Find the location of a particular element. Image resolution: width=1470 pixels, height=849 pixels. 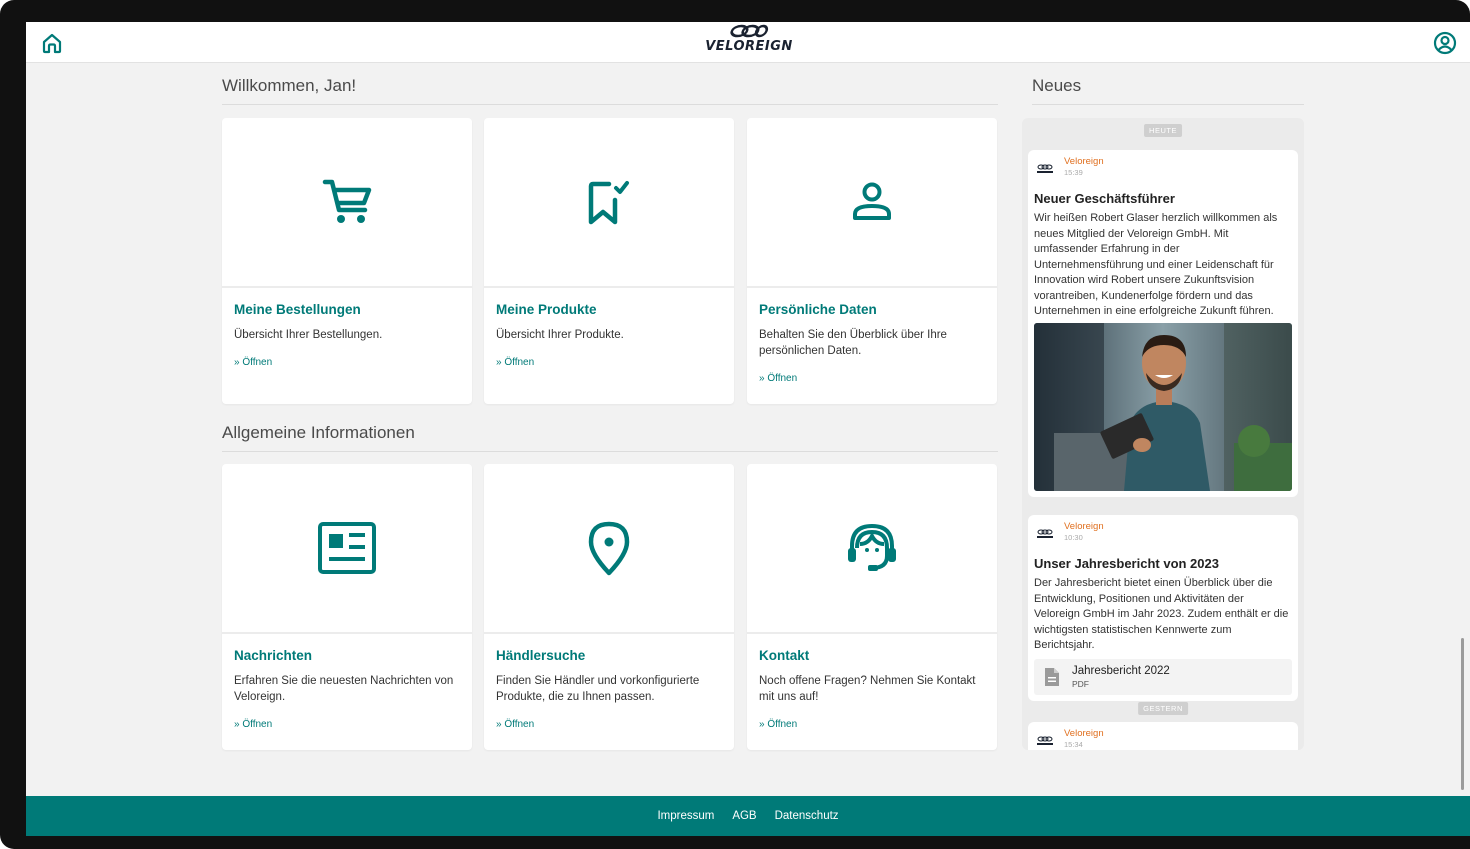

news-time: 15:34 is located at coordinates (1073, 744).